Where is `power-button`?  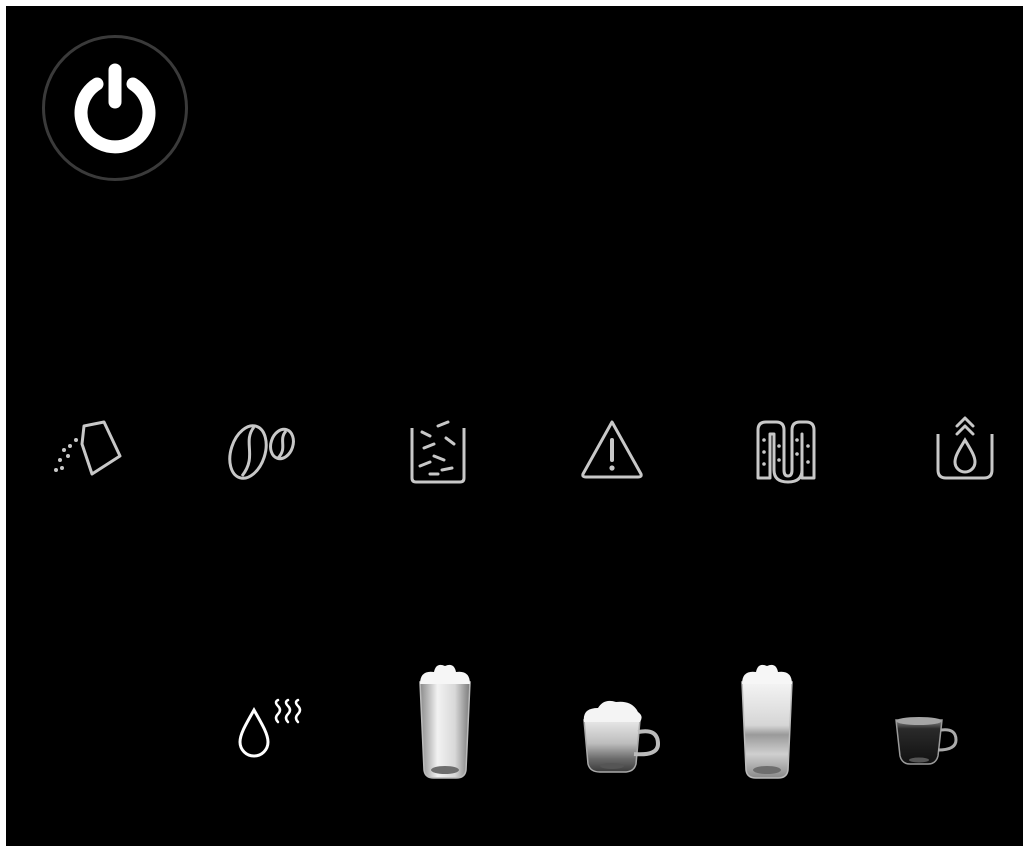 power-button is located at coordinates (115, 108).